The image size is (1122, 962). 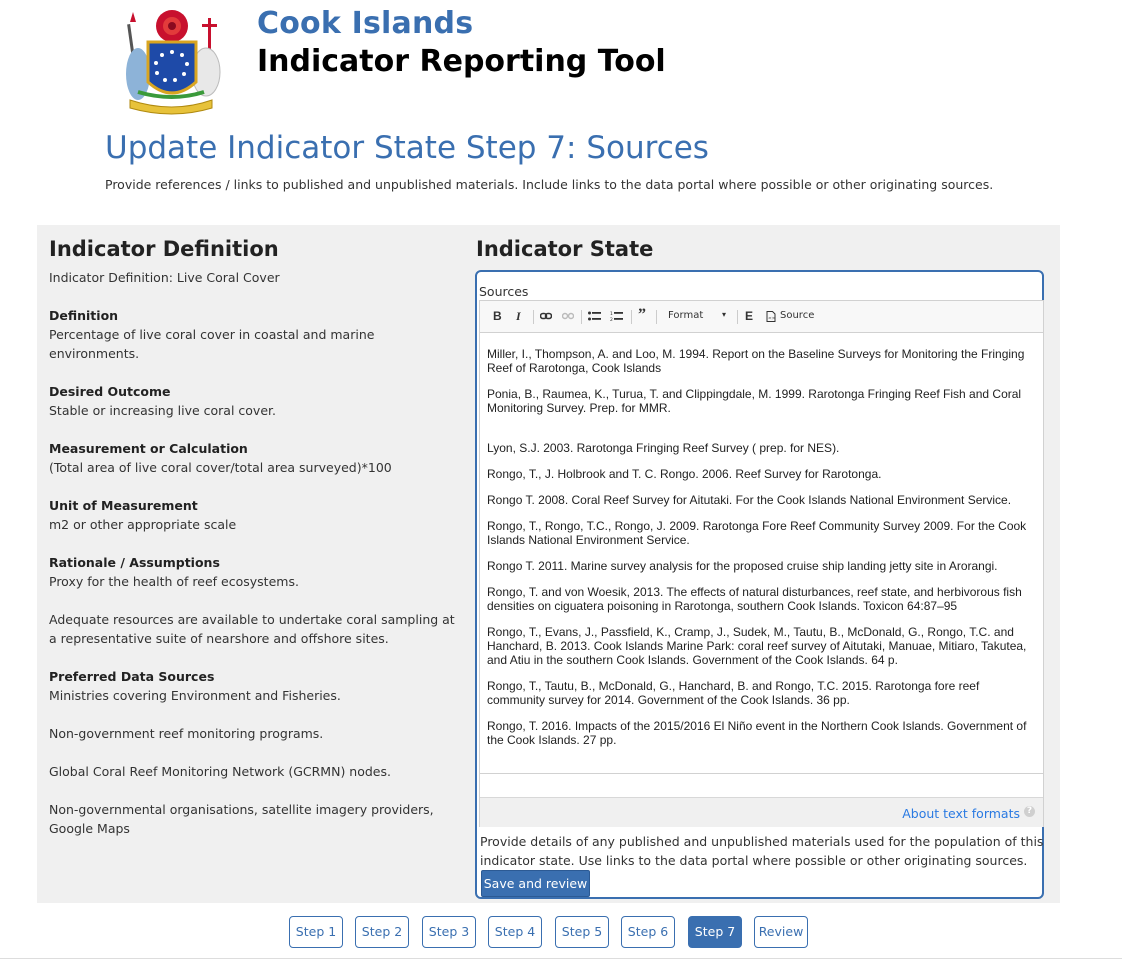 I want to click on step-7-button: Step 7, so click(x=715, y=932).